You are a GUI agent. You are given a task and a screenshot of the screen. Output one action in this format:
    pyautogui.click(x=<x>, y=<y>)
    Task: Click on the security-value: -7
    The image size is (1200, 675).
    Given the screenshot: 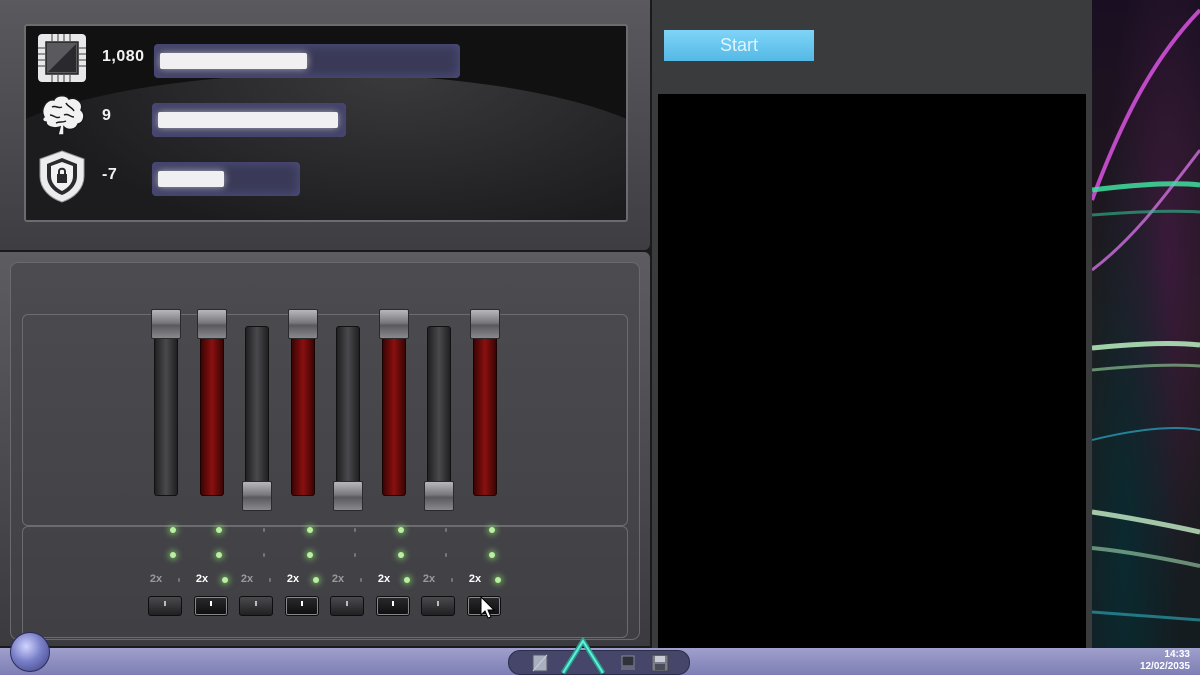 What is the action you would take?
    pyautogui.click(x=110, y=174)
    